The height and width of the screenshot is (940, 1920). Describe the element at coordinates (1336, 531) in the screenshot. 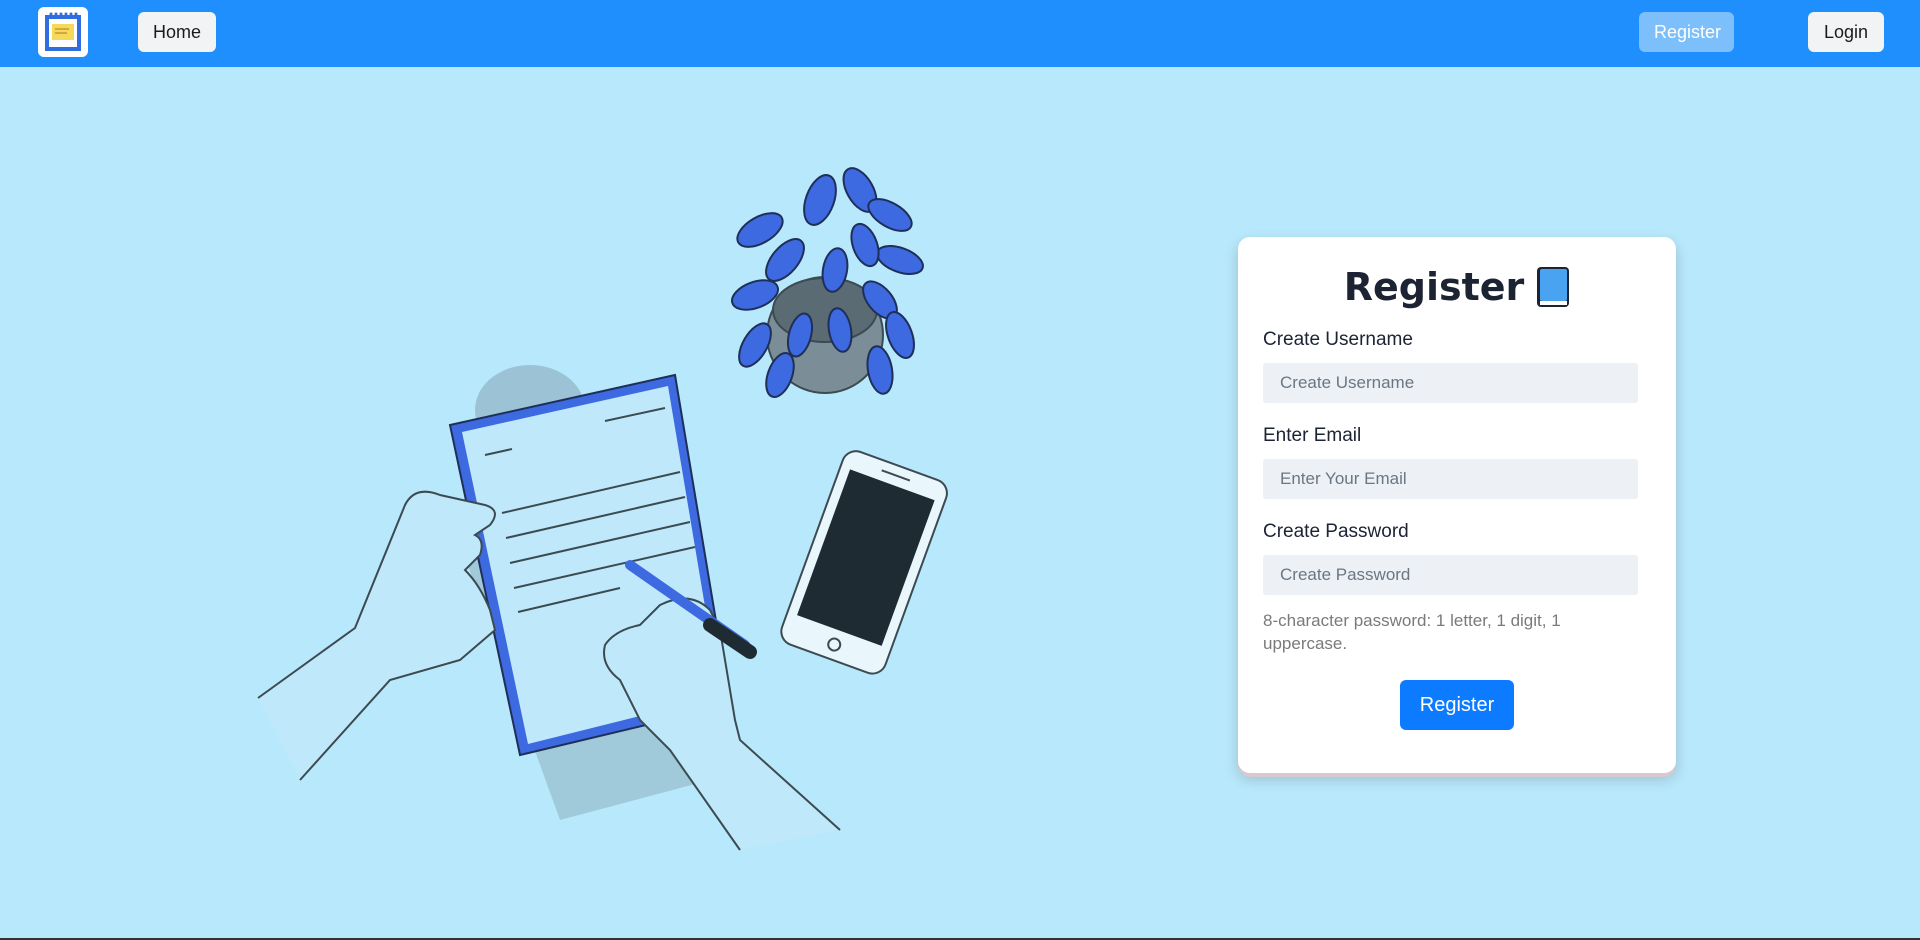

I see `password-label: Create Password` at that location.